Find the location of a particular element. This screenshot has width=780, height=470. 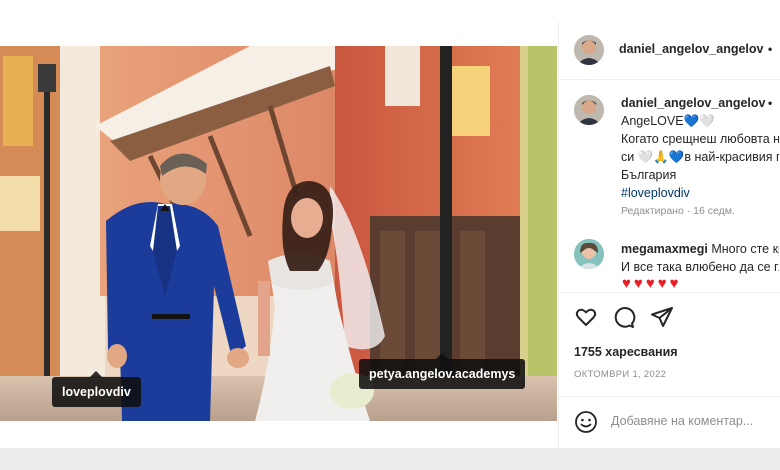

photo-tag-petya-angelov-academys: petya.angelov.academys is located at coordinates (442, 371).